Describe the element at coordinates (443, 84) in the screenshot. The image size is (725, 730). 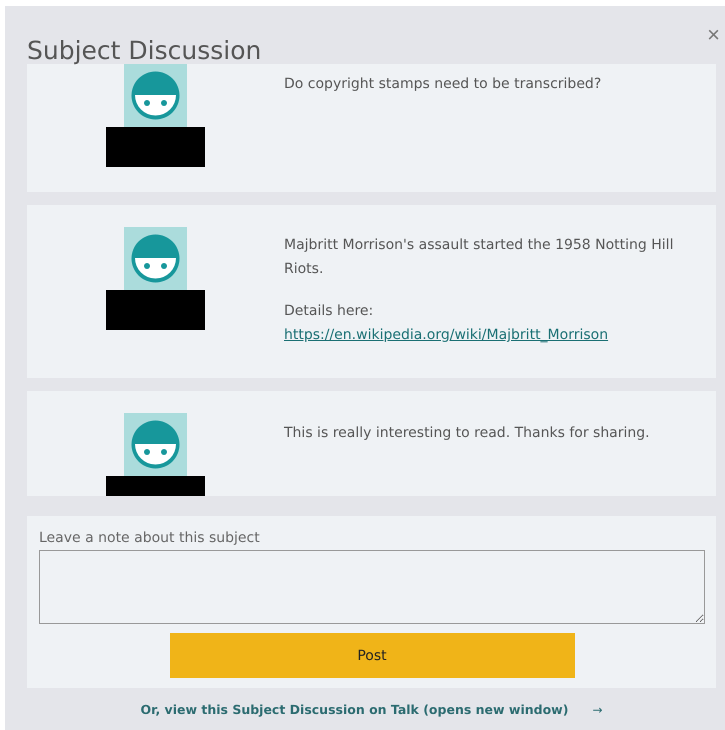
I see `comment-text: Do copyright stamps need to be transcribed?` at that location.